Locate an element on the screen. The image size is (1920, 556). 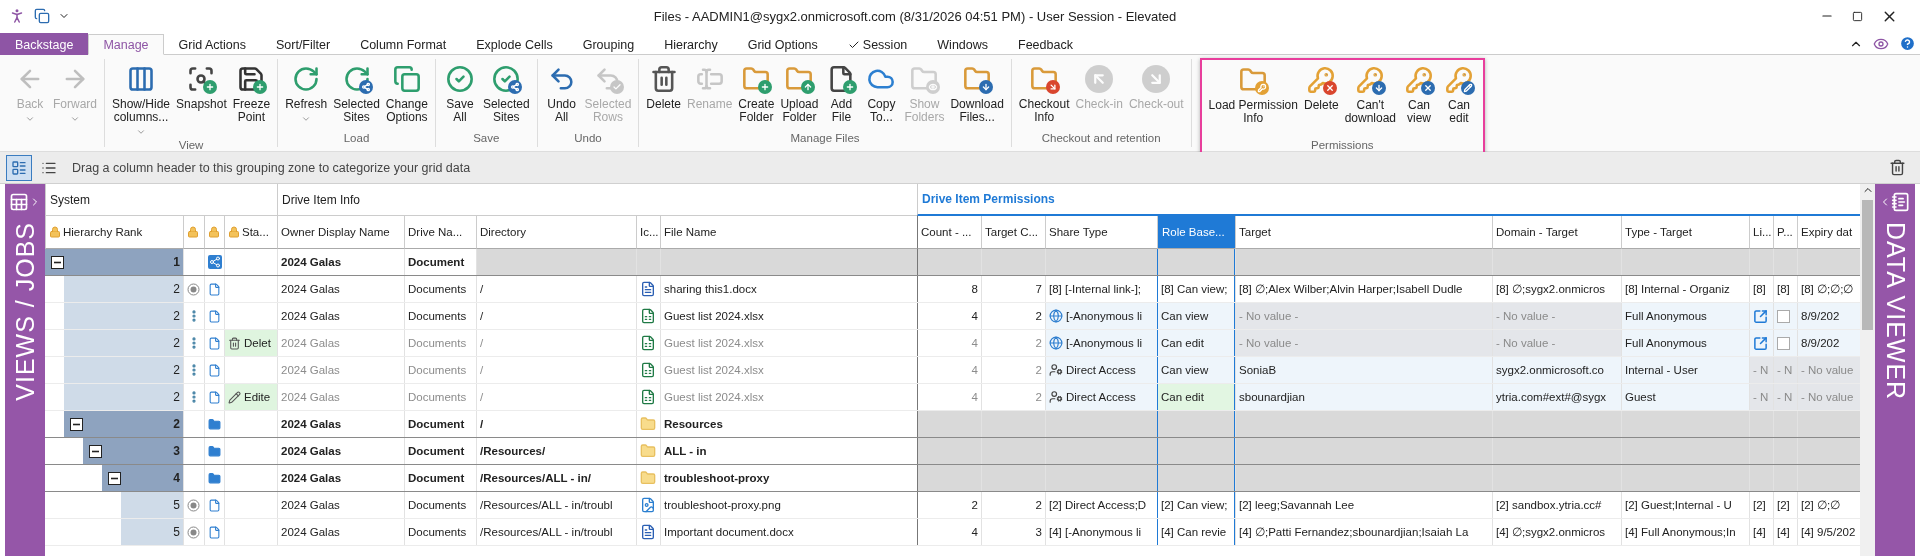
tab: Manage is located at coordinates (126, 44).